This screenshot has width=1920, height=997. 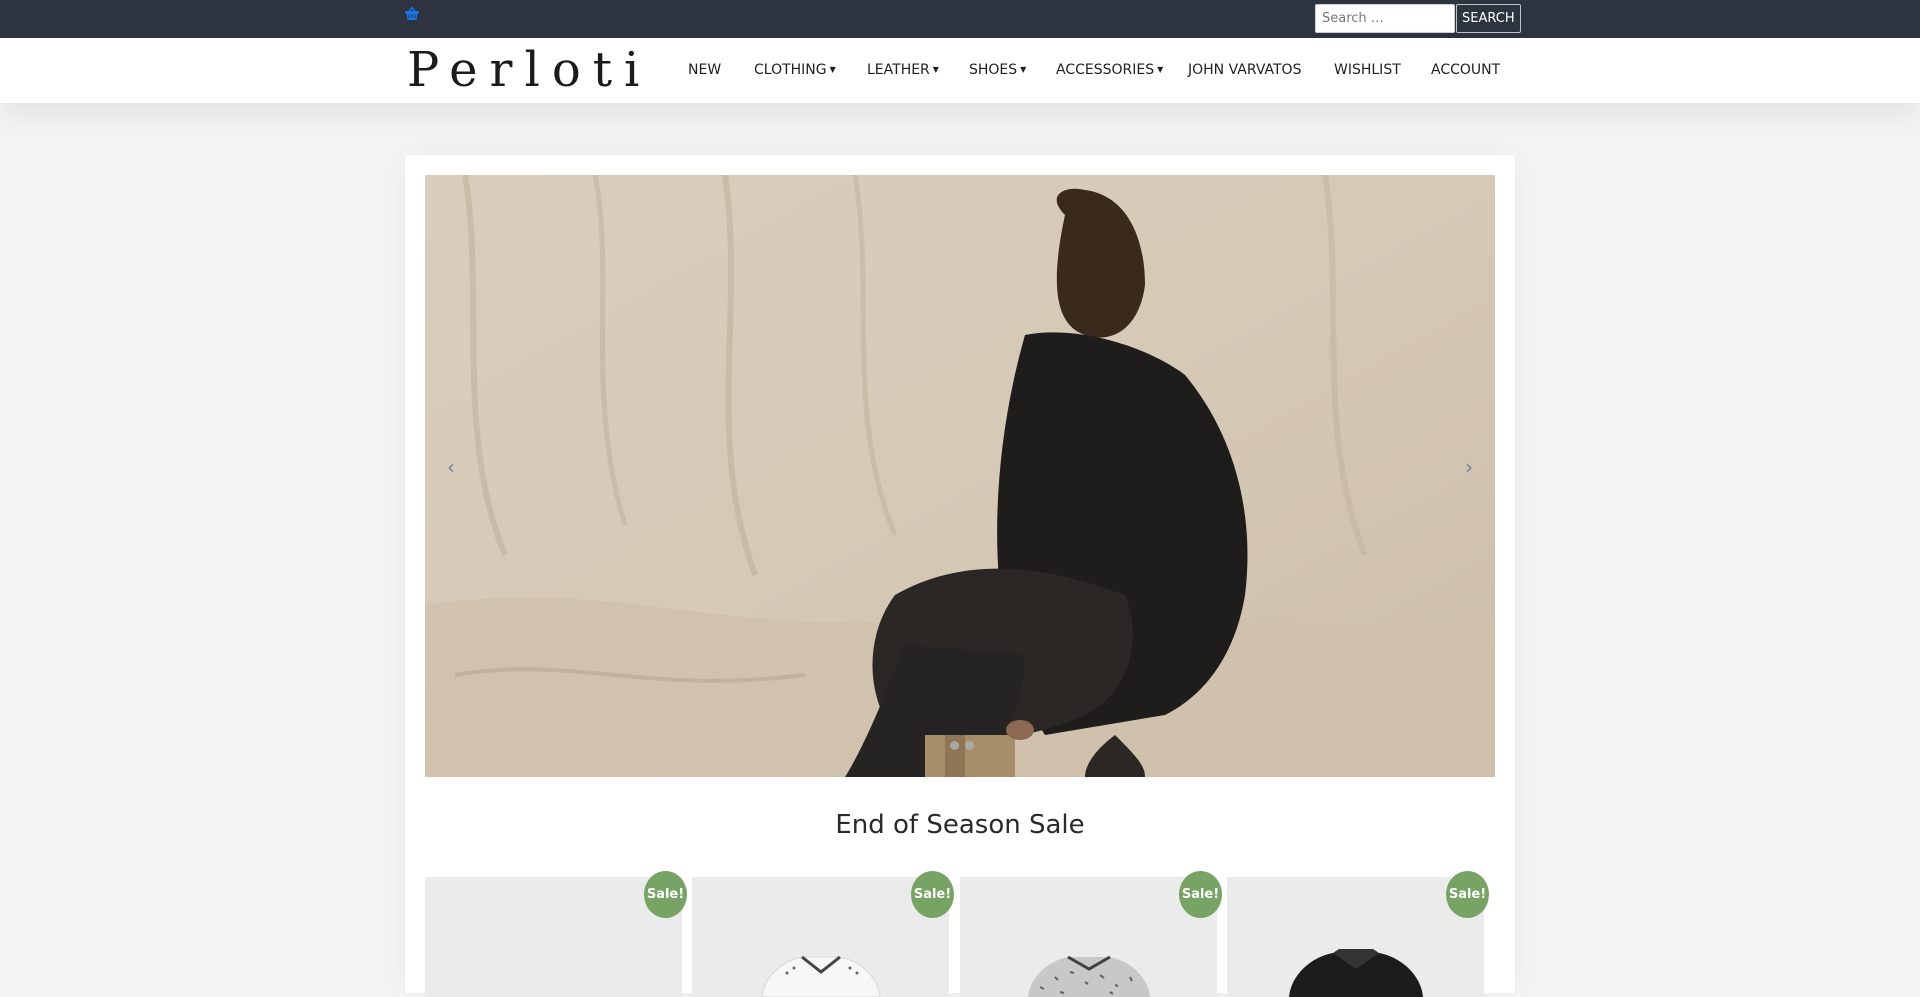 What do you see at coordinates (962, 745) in the screenshot?
I see `slider-dots` at bounding box center [962, 745].